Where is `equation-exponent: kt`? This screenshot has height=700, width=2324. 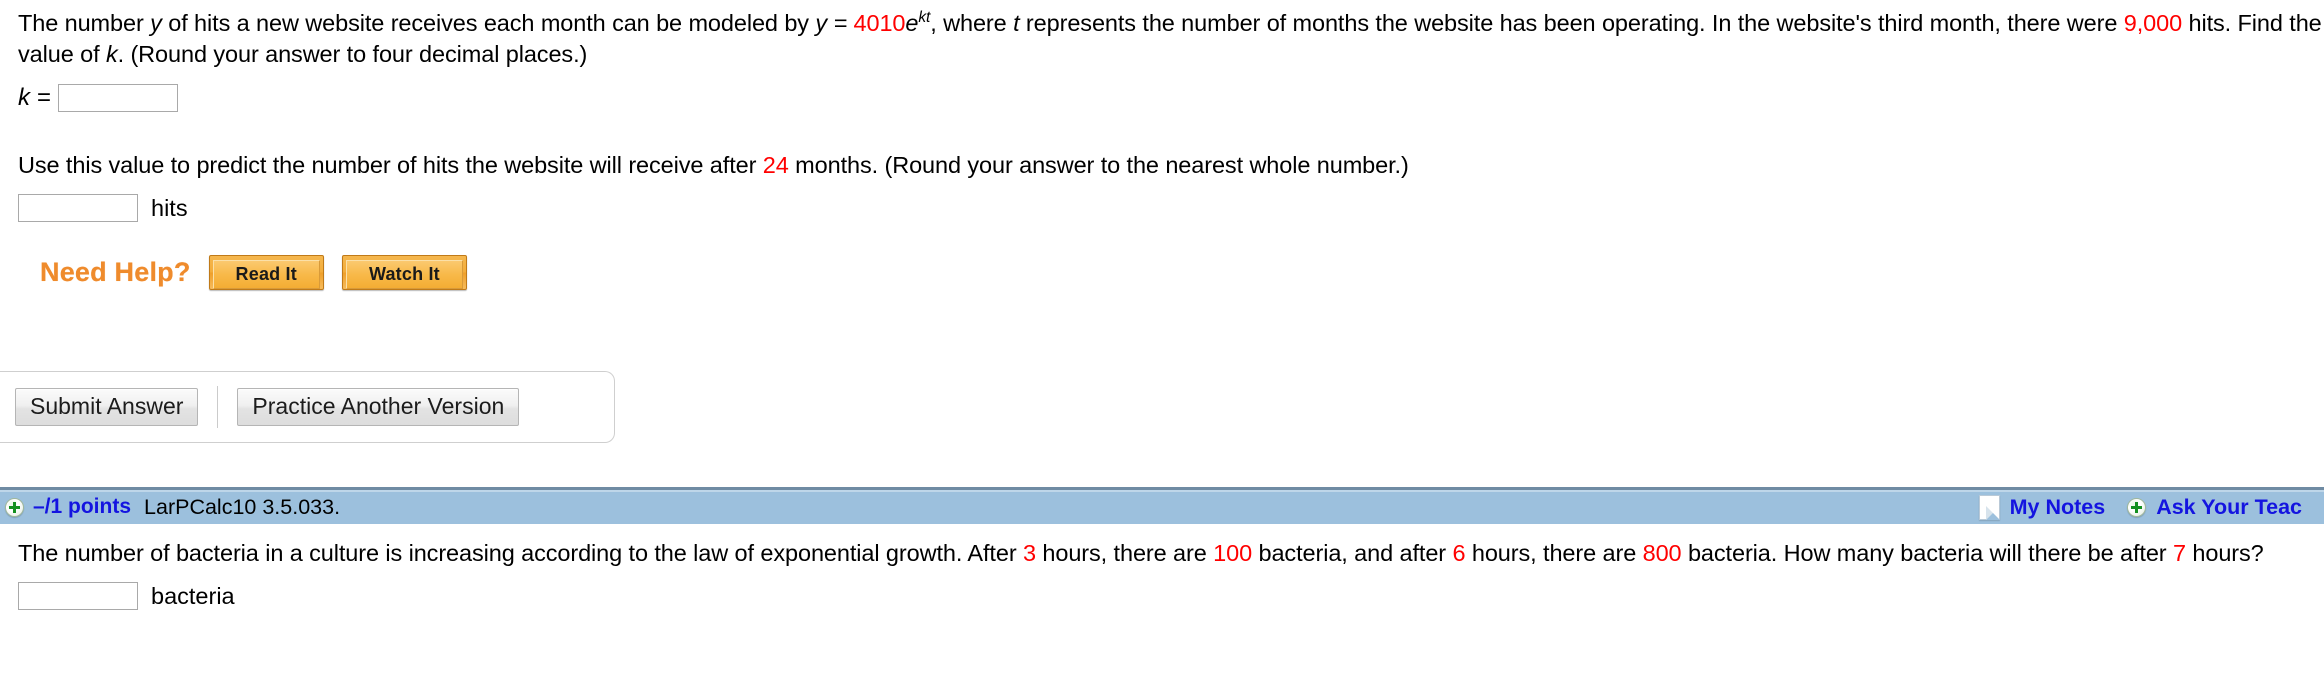
equation-exponent: kt is located at coordinates (924, 18).